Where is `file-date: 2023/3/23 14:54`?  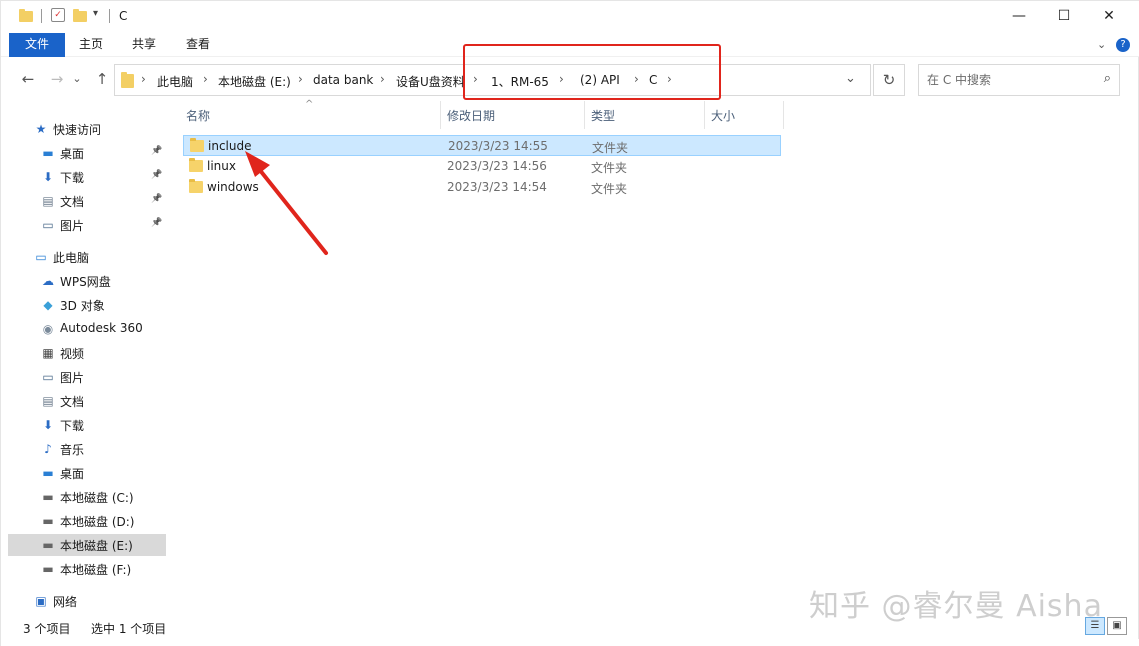 file-date: 2023/3/23 14:54 is located at coordinates (497, 187).